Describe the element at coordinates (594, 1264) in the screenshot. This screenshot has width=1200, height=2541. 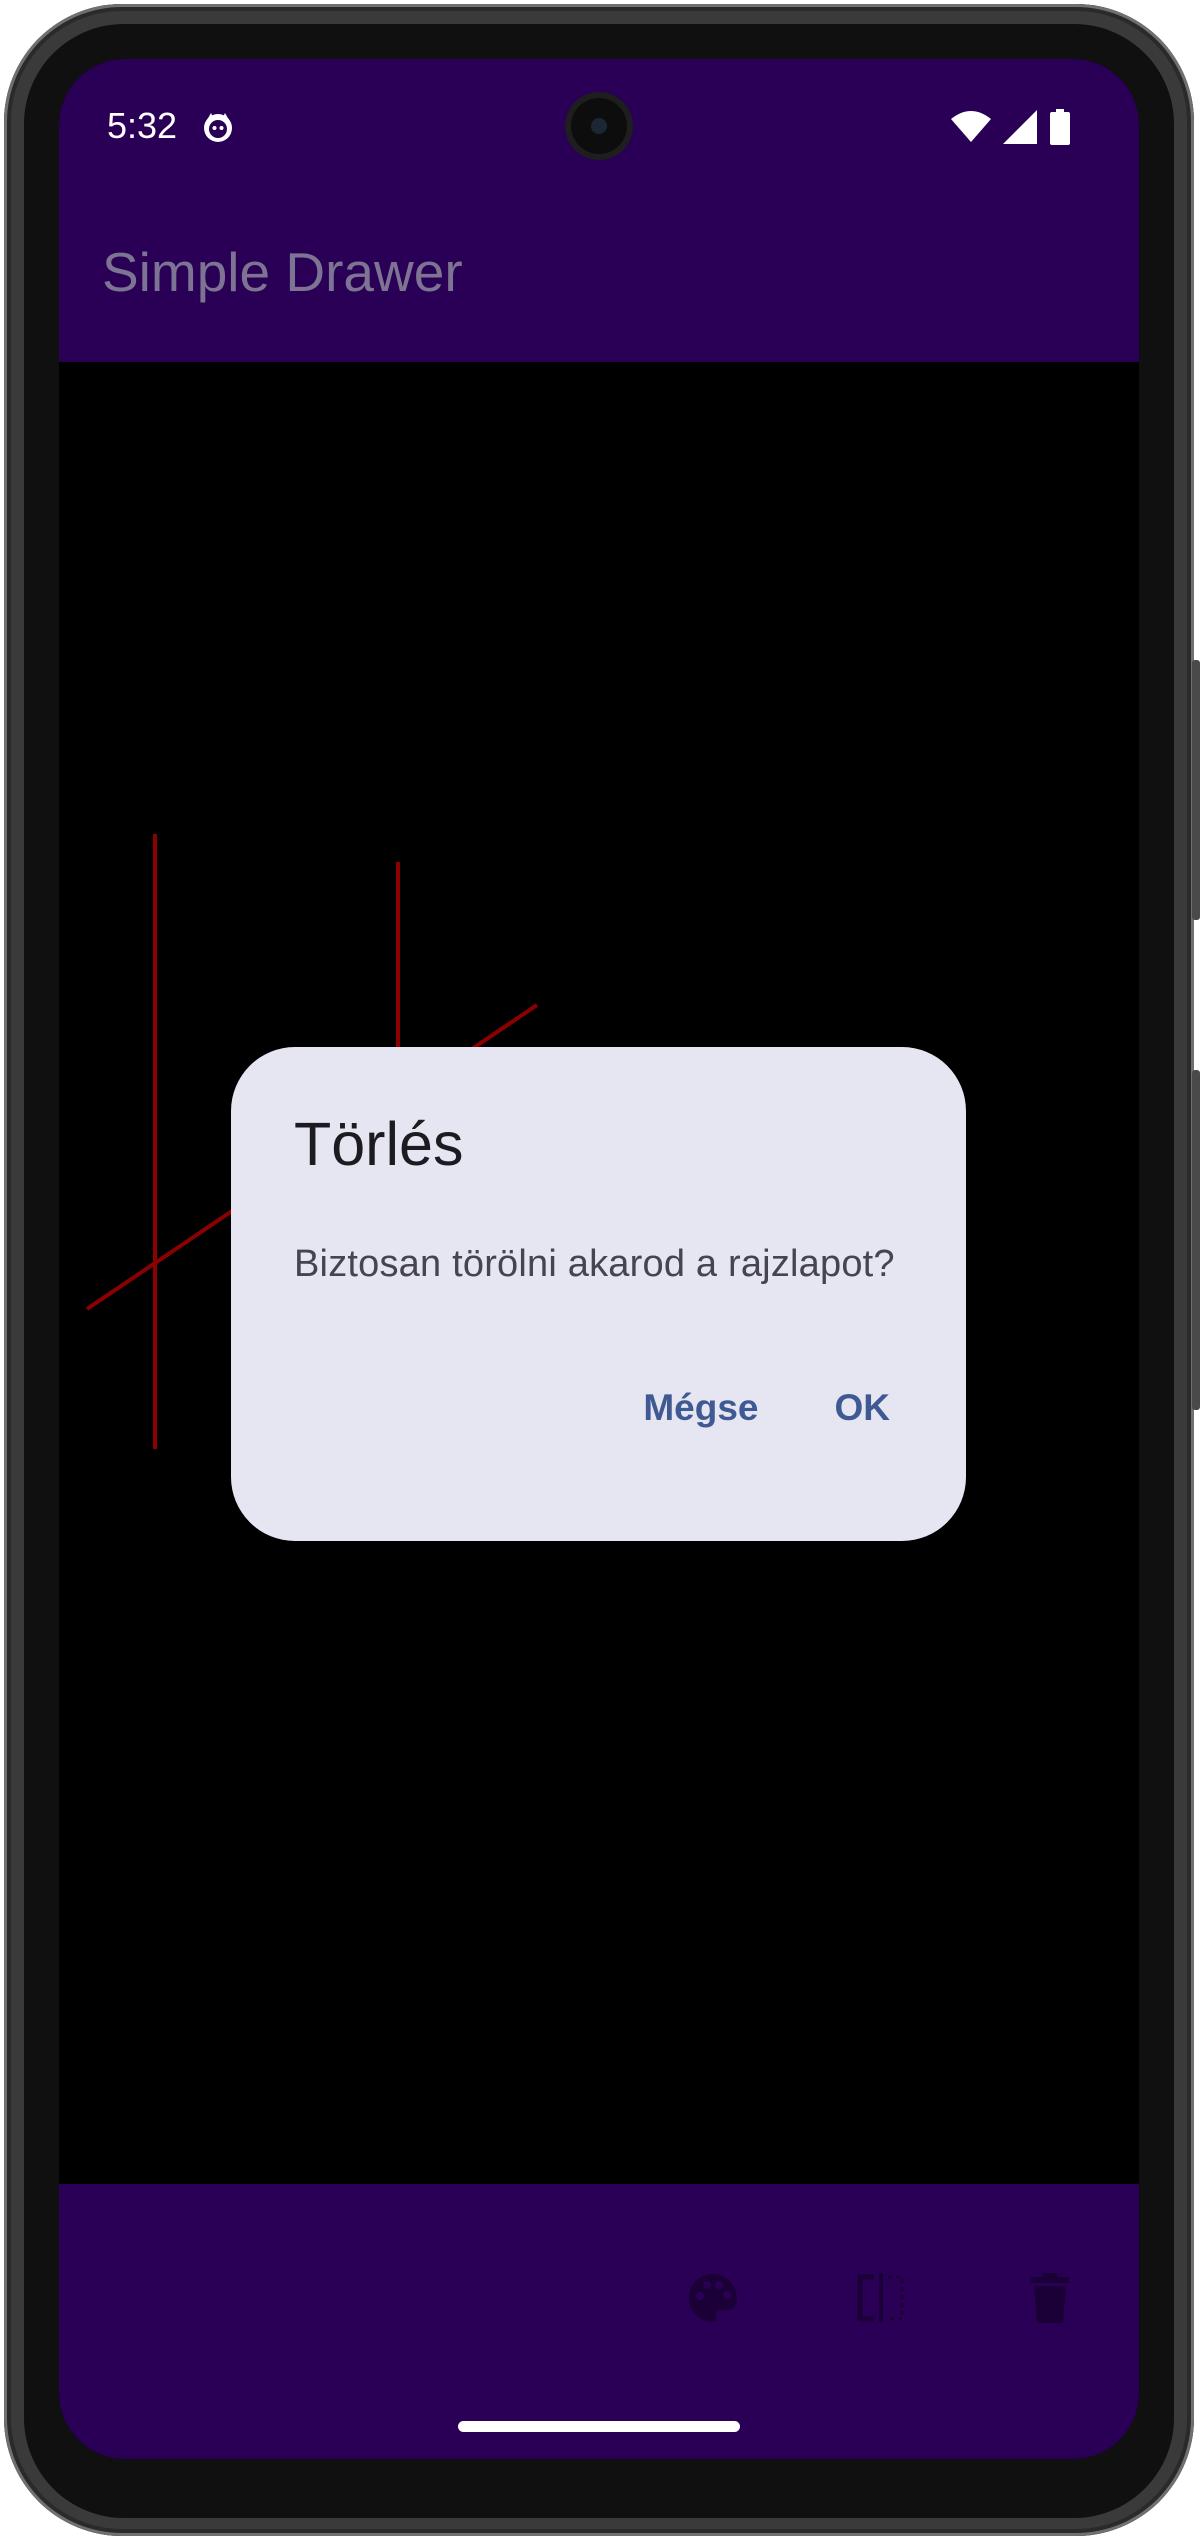
I see `dialog-message: Biztosan törölni akarod a rajzlapot?` at that location.